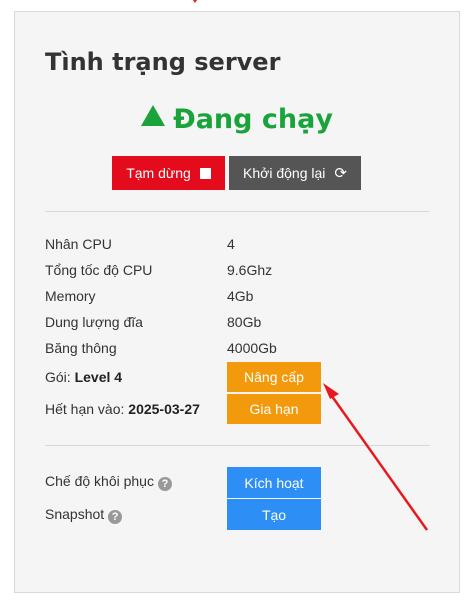 The height and width of the screenshot is (604, 468). Describe the element at coordinates (284, 173) in the screenshot. I see `restart-label: Khởi động lại` at that location.